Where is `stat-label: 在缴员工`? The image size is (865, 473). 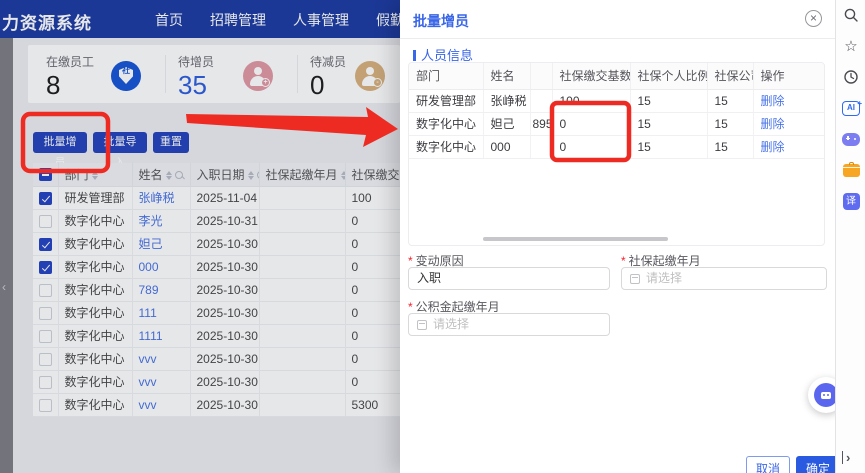 stat-label: 在缴员工 is located at coordinates (70, 62).